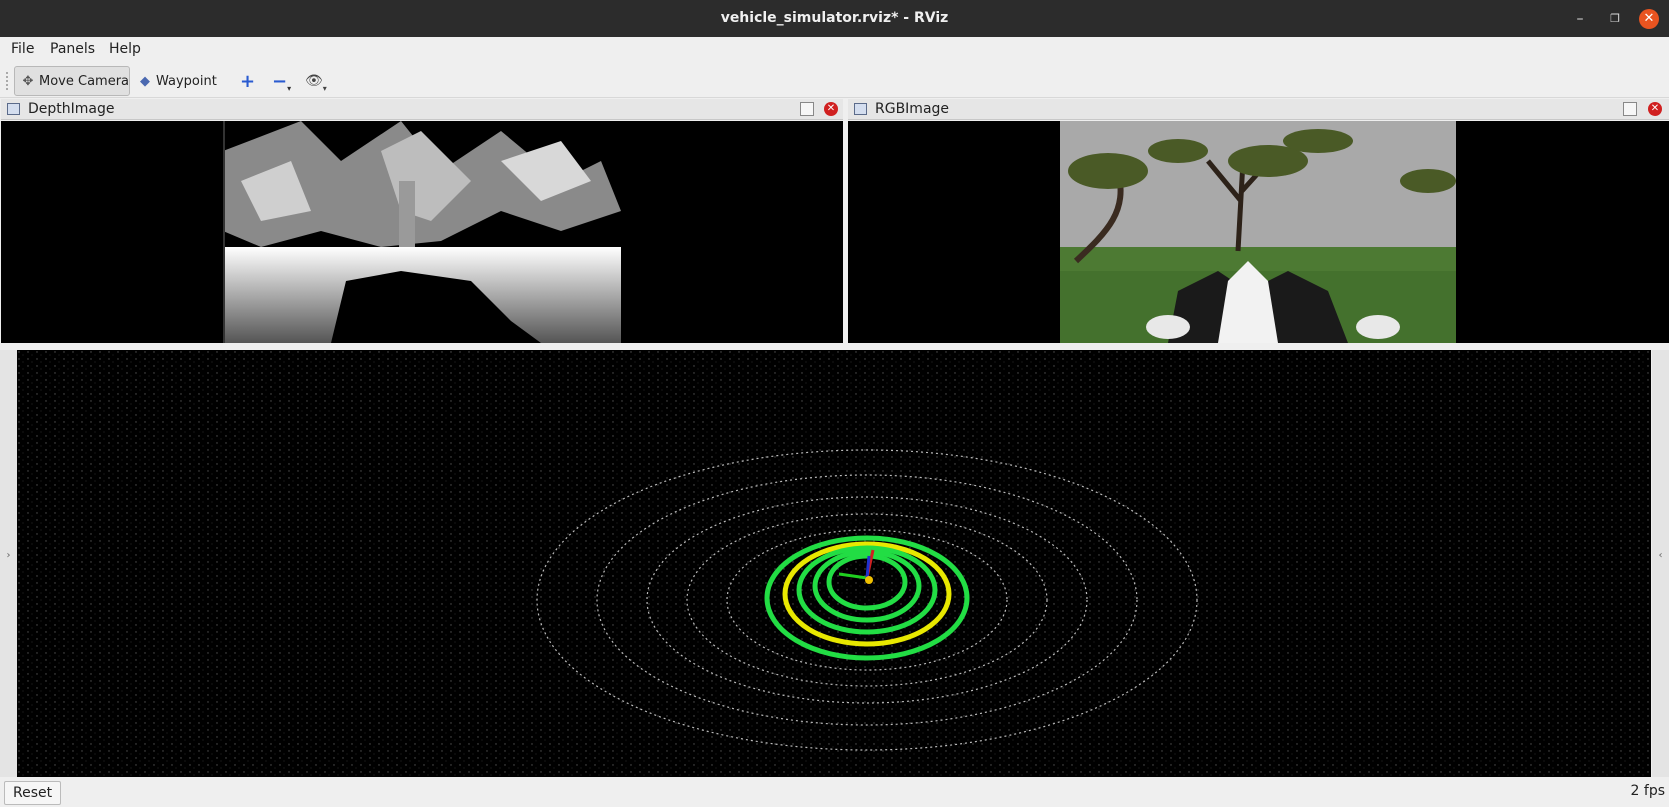 This screenshot has height=807, width=1669. What do you see at coordinates (1580, 19) in the screenshot?
I see `minimize-icon: –` at bounding box center [1580, 19].